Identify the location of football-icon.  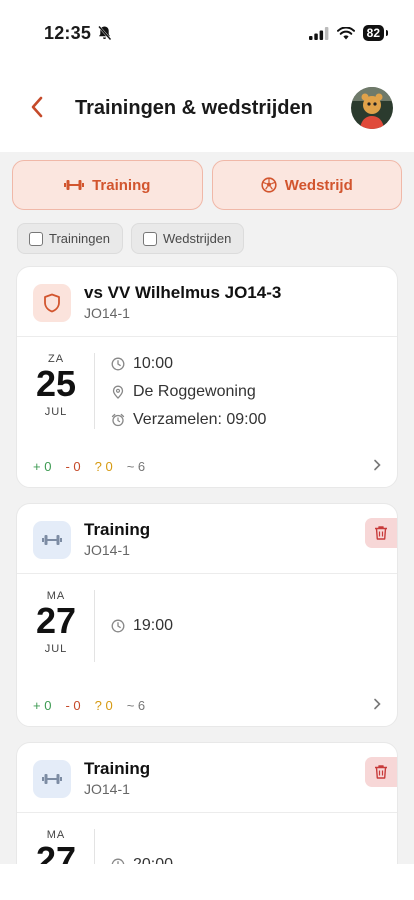
(269, 185).